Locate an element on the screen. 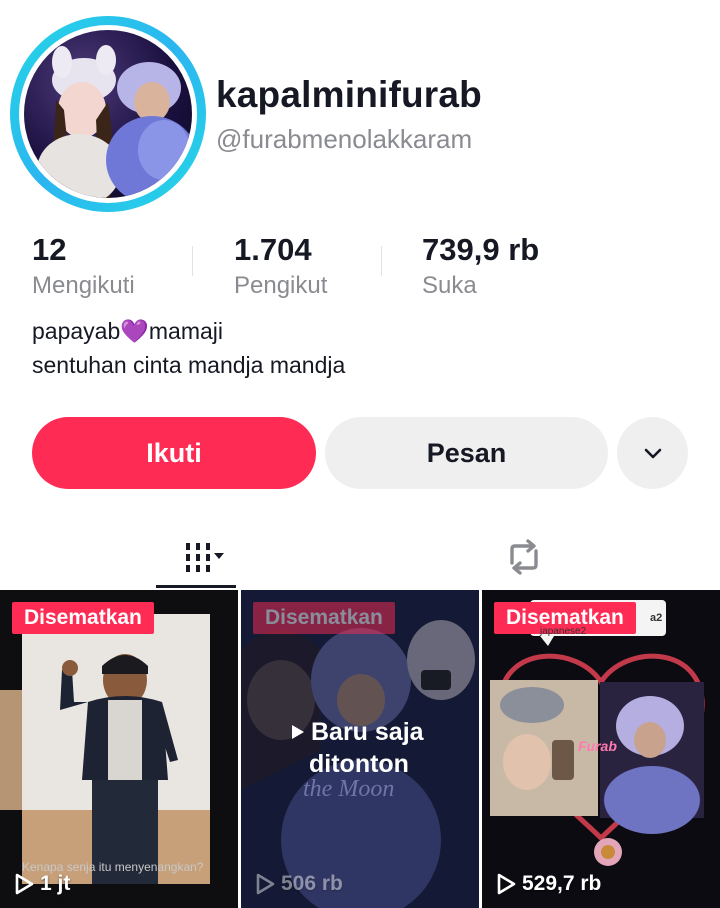 The width and height of the screenshot is (720, 908). avatar is located at coordinates (108, 114).